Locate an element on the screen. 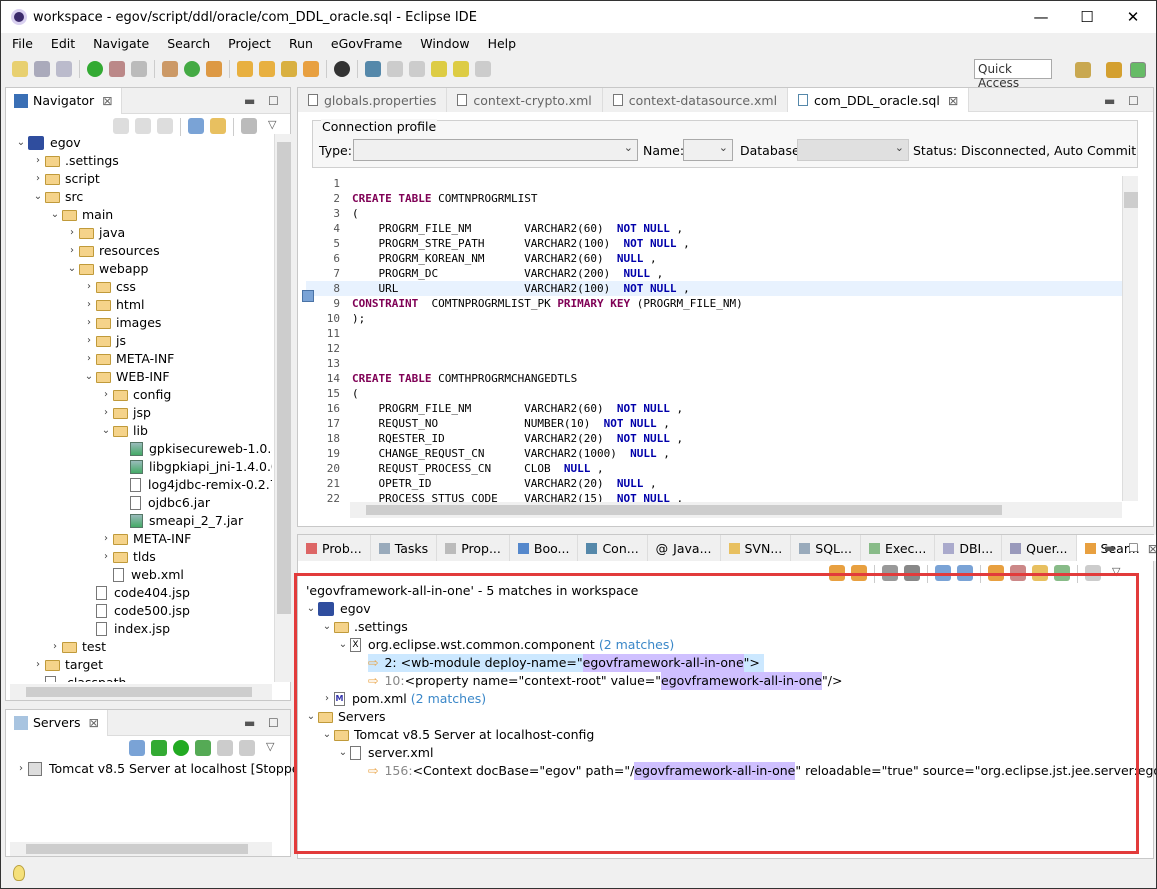 Image resolution: width=1157 pixels, height=889 pixels. navigator-item: › js is located at coordinates (104, 341).